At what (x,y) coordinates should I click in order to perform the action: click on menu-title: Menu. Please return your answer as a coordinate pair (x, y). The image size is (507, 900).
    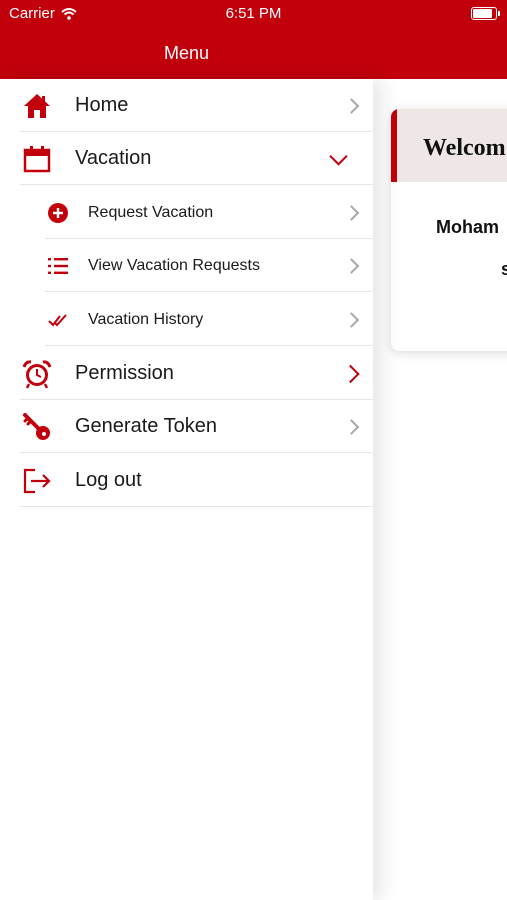
    Looking at the image, I should click on (186, 53).